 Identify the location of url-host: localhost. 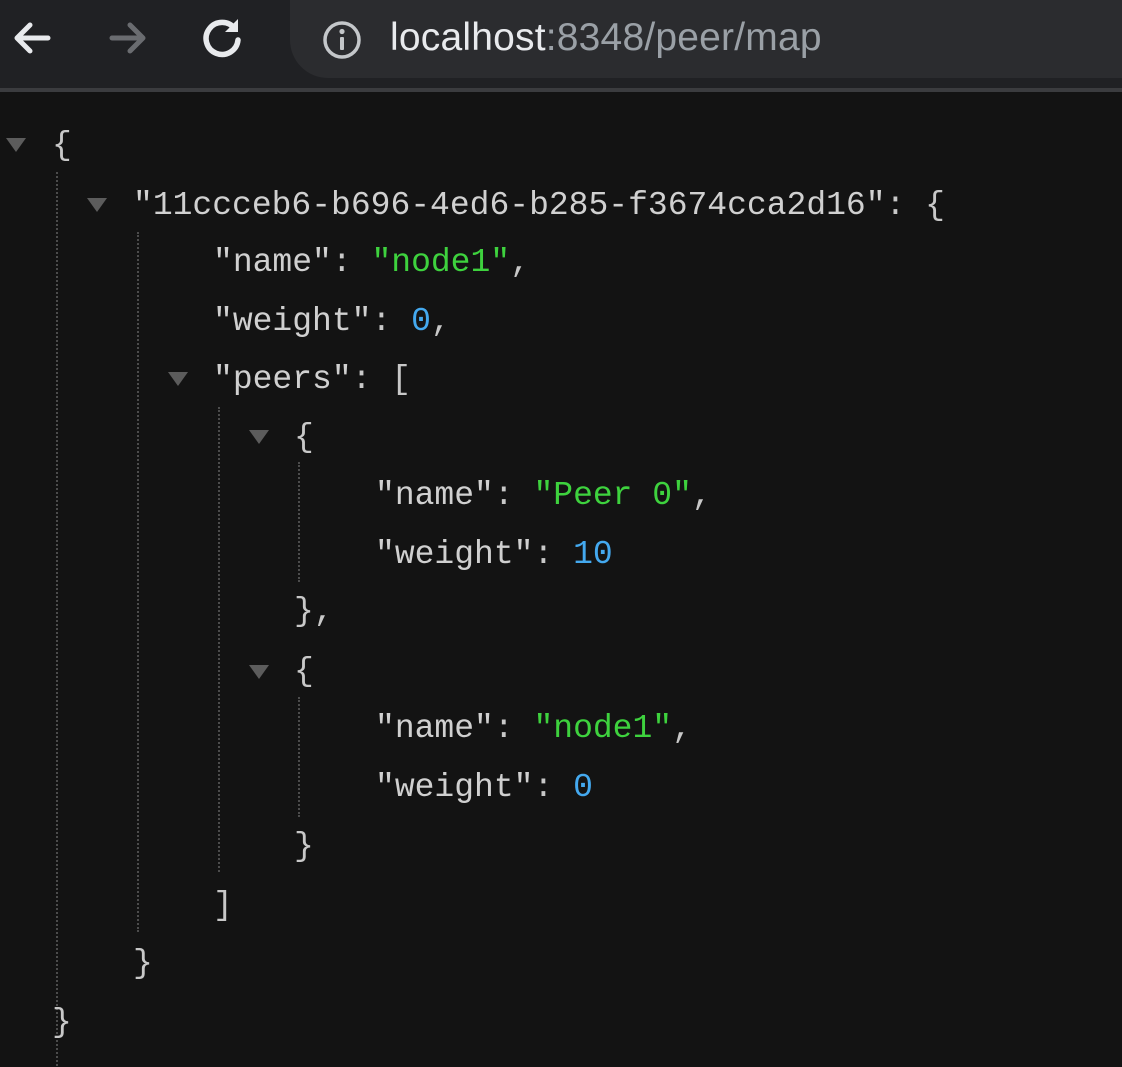
(468, 37).